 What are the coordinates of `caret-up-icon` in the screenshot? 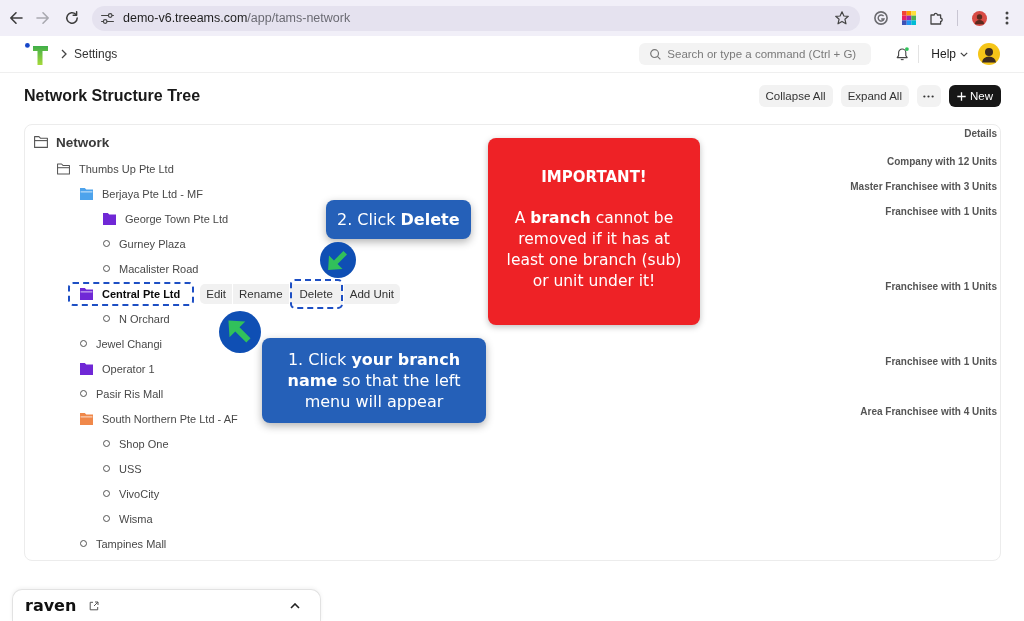 It's located at (295, 605).